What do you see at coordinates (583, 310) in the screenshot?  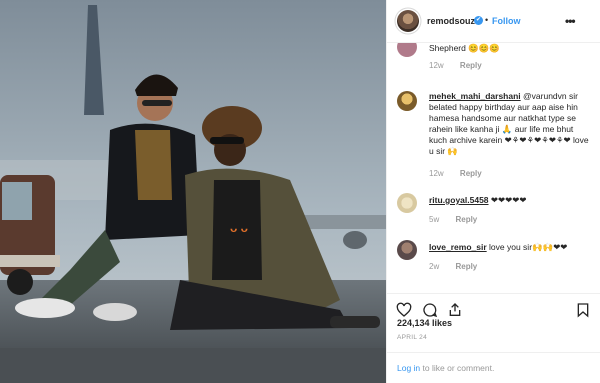 I see `bookmark-icon` at bounding box center [583, 310].